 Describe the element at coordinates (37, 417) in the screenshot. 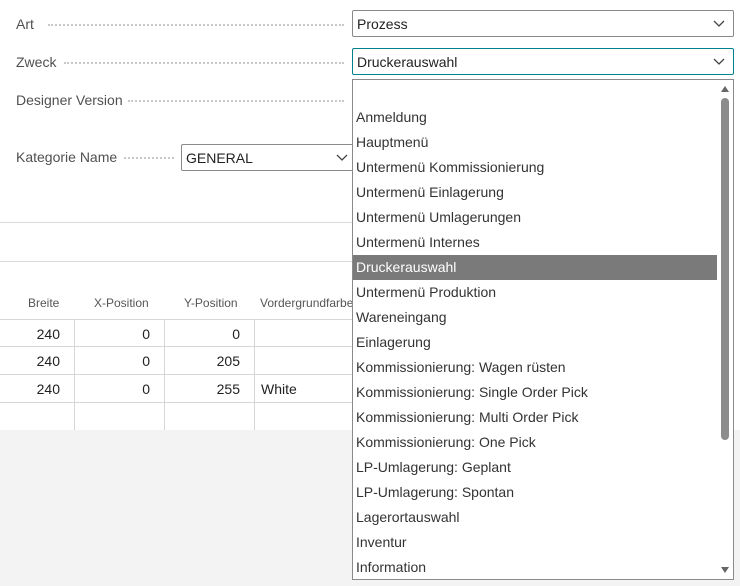

I see `cell-breite` at that location.